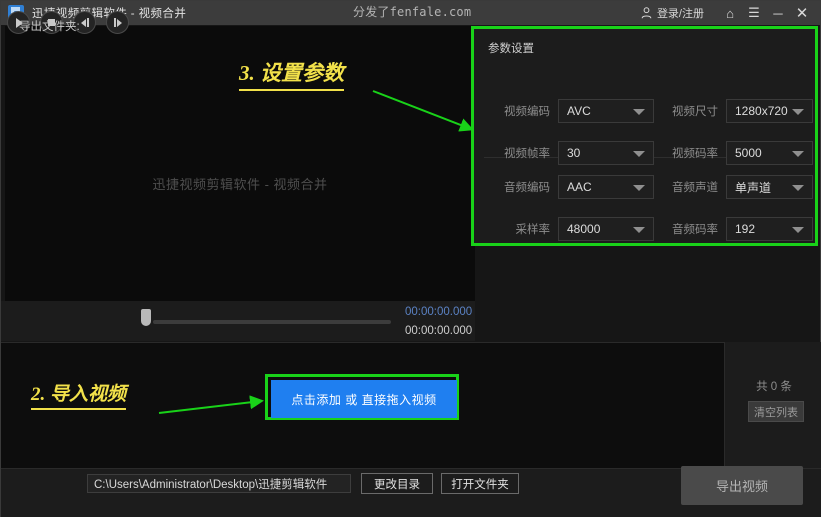 This screenshot has width=821, height=517. Describe the element at coordinates (769, 229) in the screenshot. I see `audio-bitrate-dropdown: 192` at that location.